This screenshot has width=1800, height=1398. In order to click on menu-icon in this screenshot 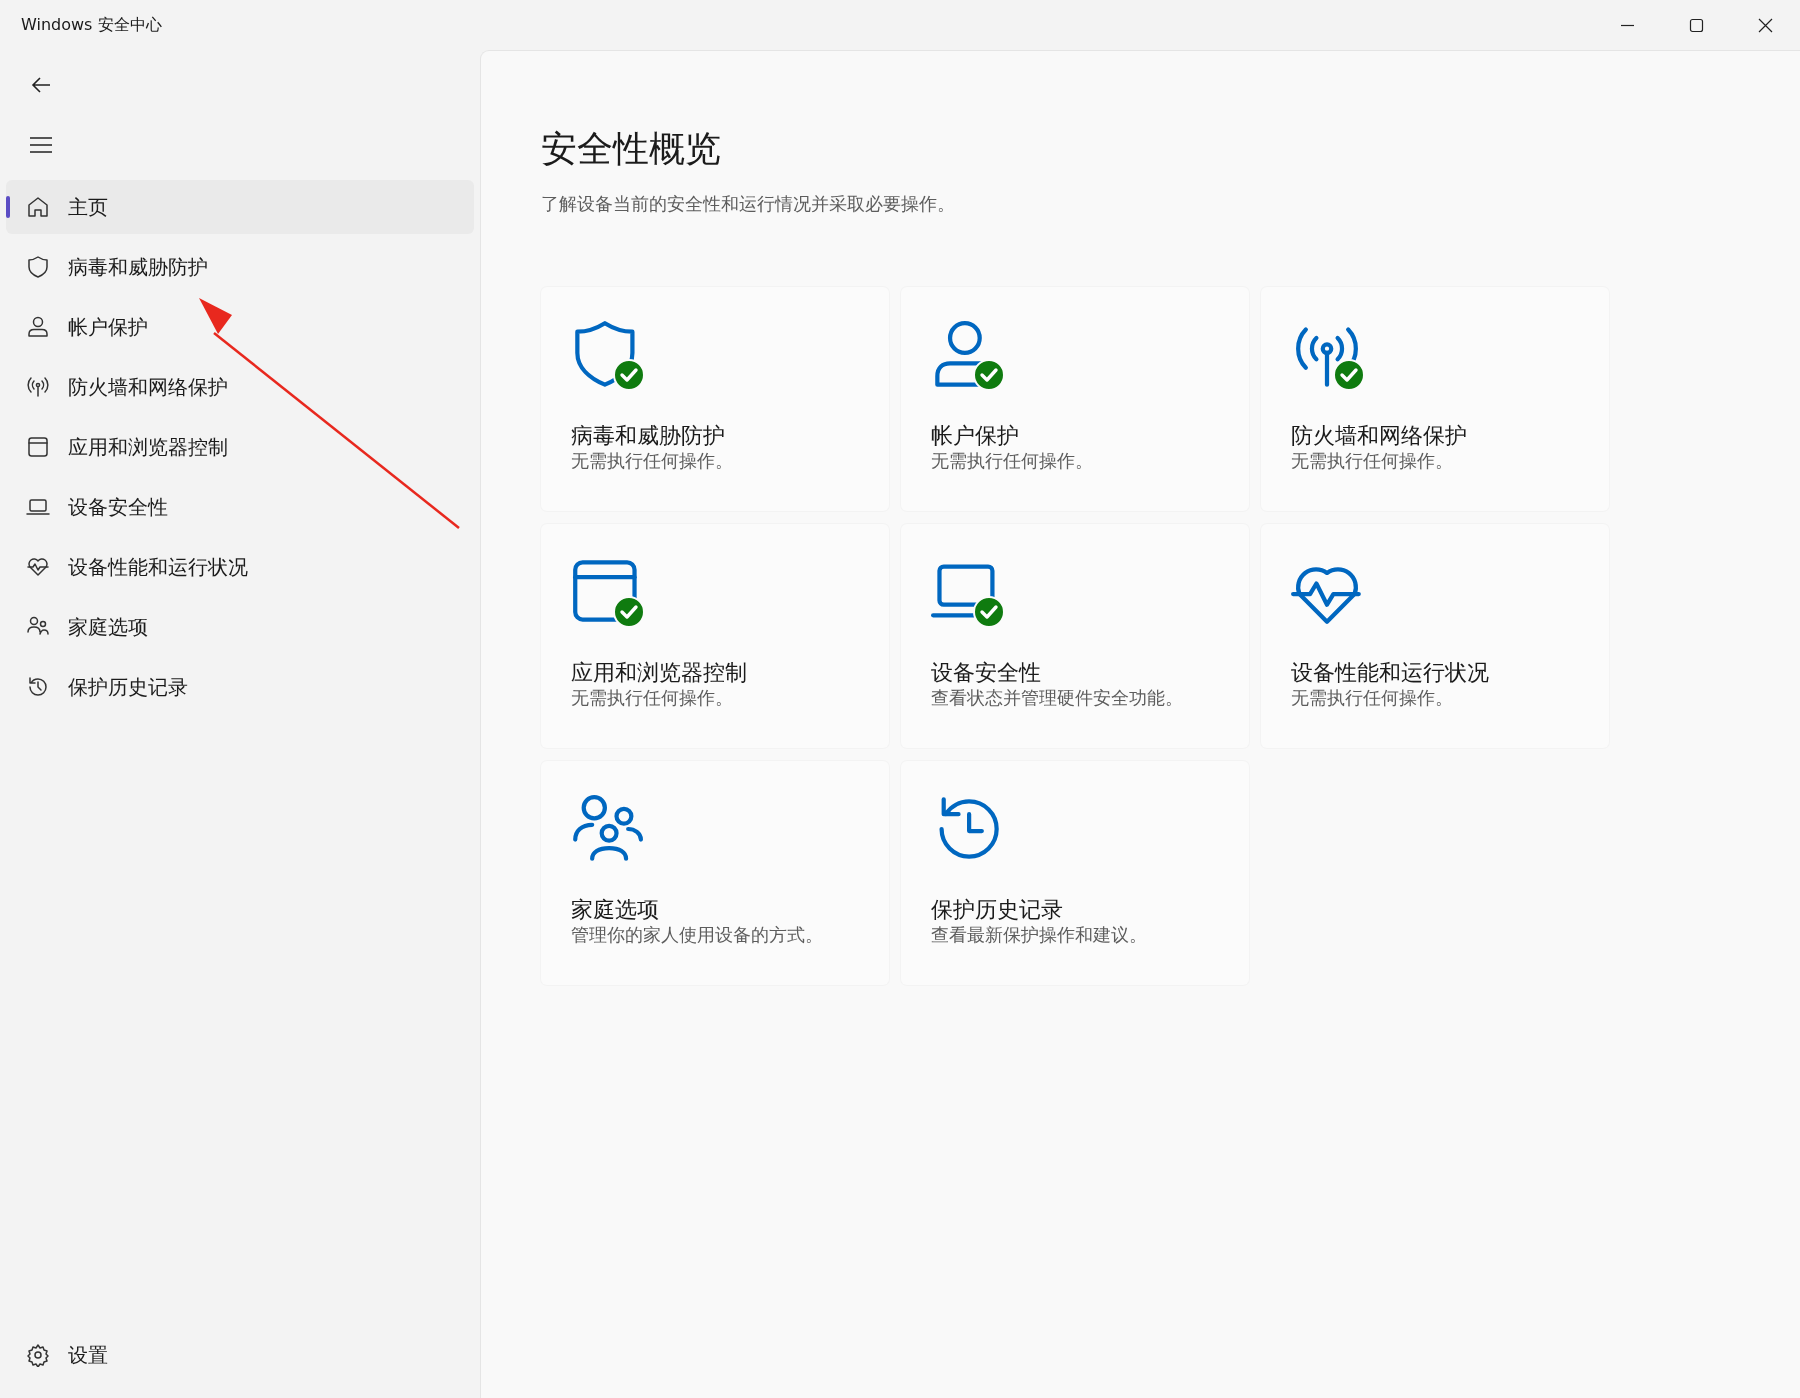, I will do `click(41, 145)`.